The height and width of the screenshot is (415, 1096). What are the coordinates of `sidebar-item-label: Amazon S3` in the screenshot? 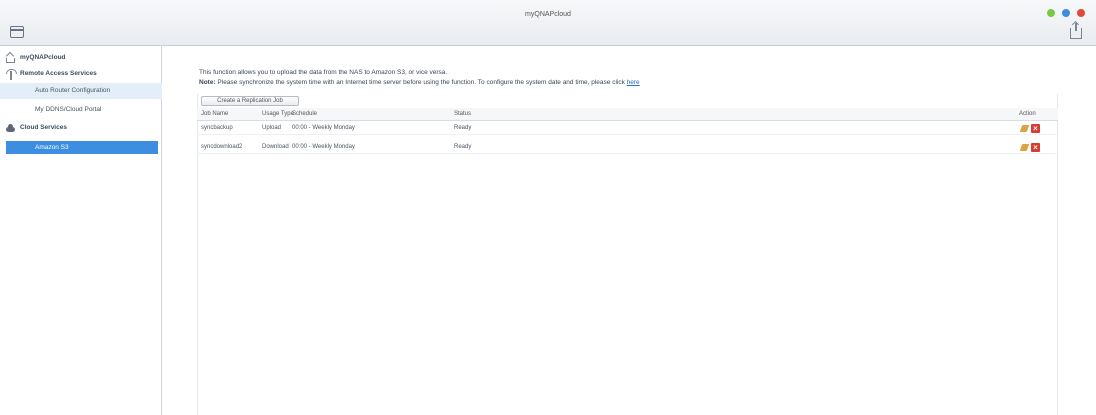 It's located at (52, 147).